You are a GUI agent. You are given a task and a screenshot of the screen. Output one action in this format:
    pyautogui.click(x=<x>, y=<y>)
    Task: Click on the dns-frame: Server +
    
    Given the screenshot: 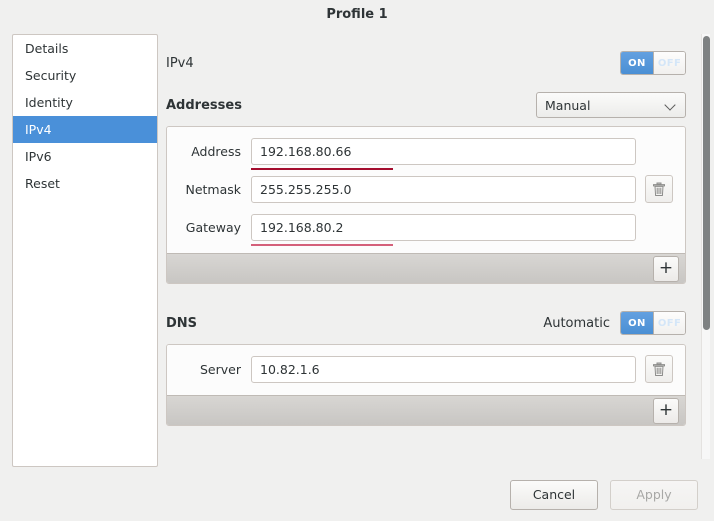 What is the action you would take?
    pyautogui.click(x=426, y=385)
    